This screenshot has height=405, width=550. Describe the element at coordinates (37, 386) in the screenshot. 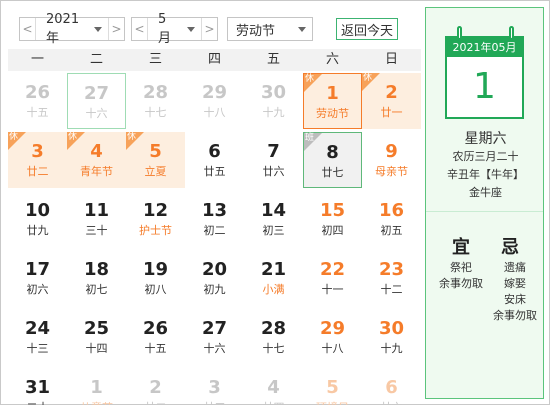

I see `day-cell: 31 二十` at that location.